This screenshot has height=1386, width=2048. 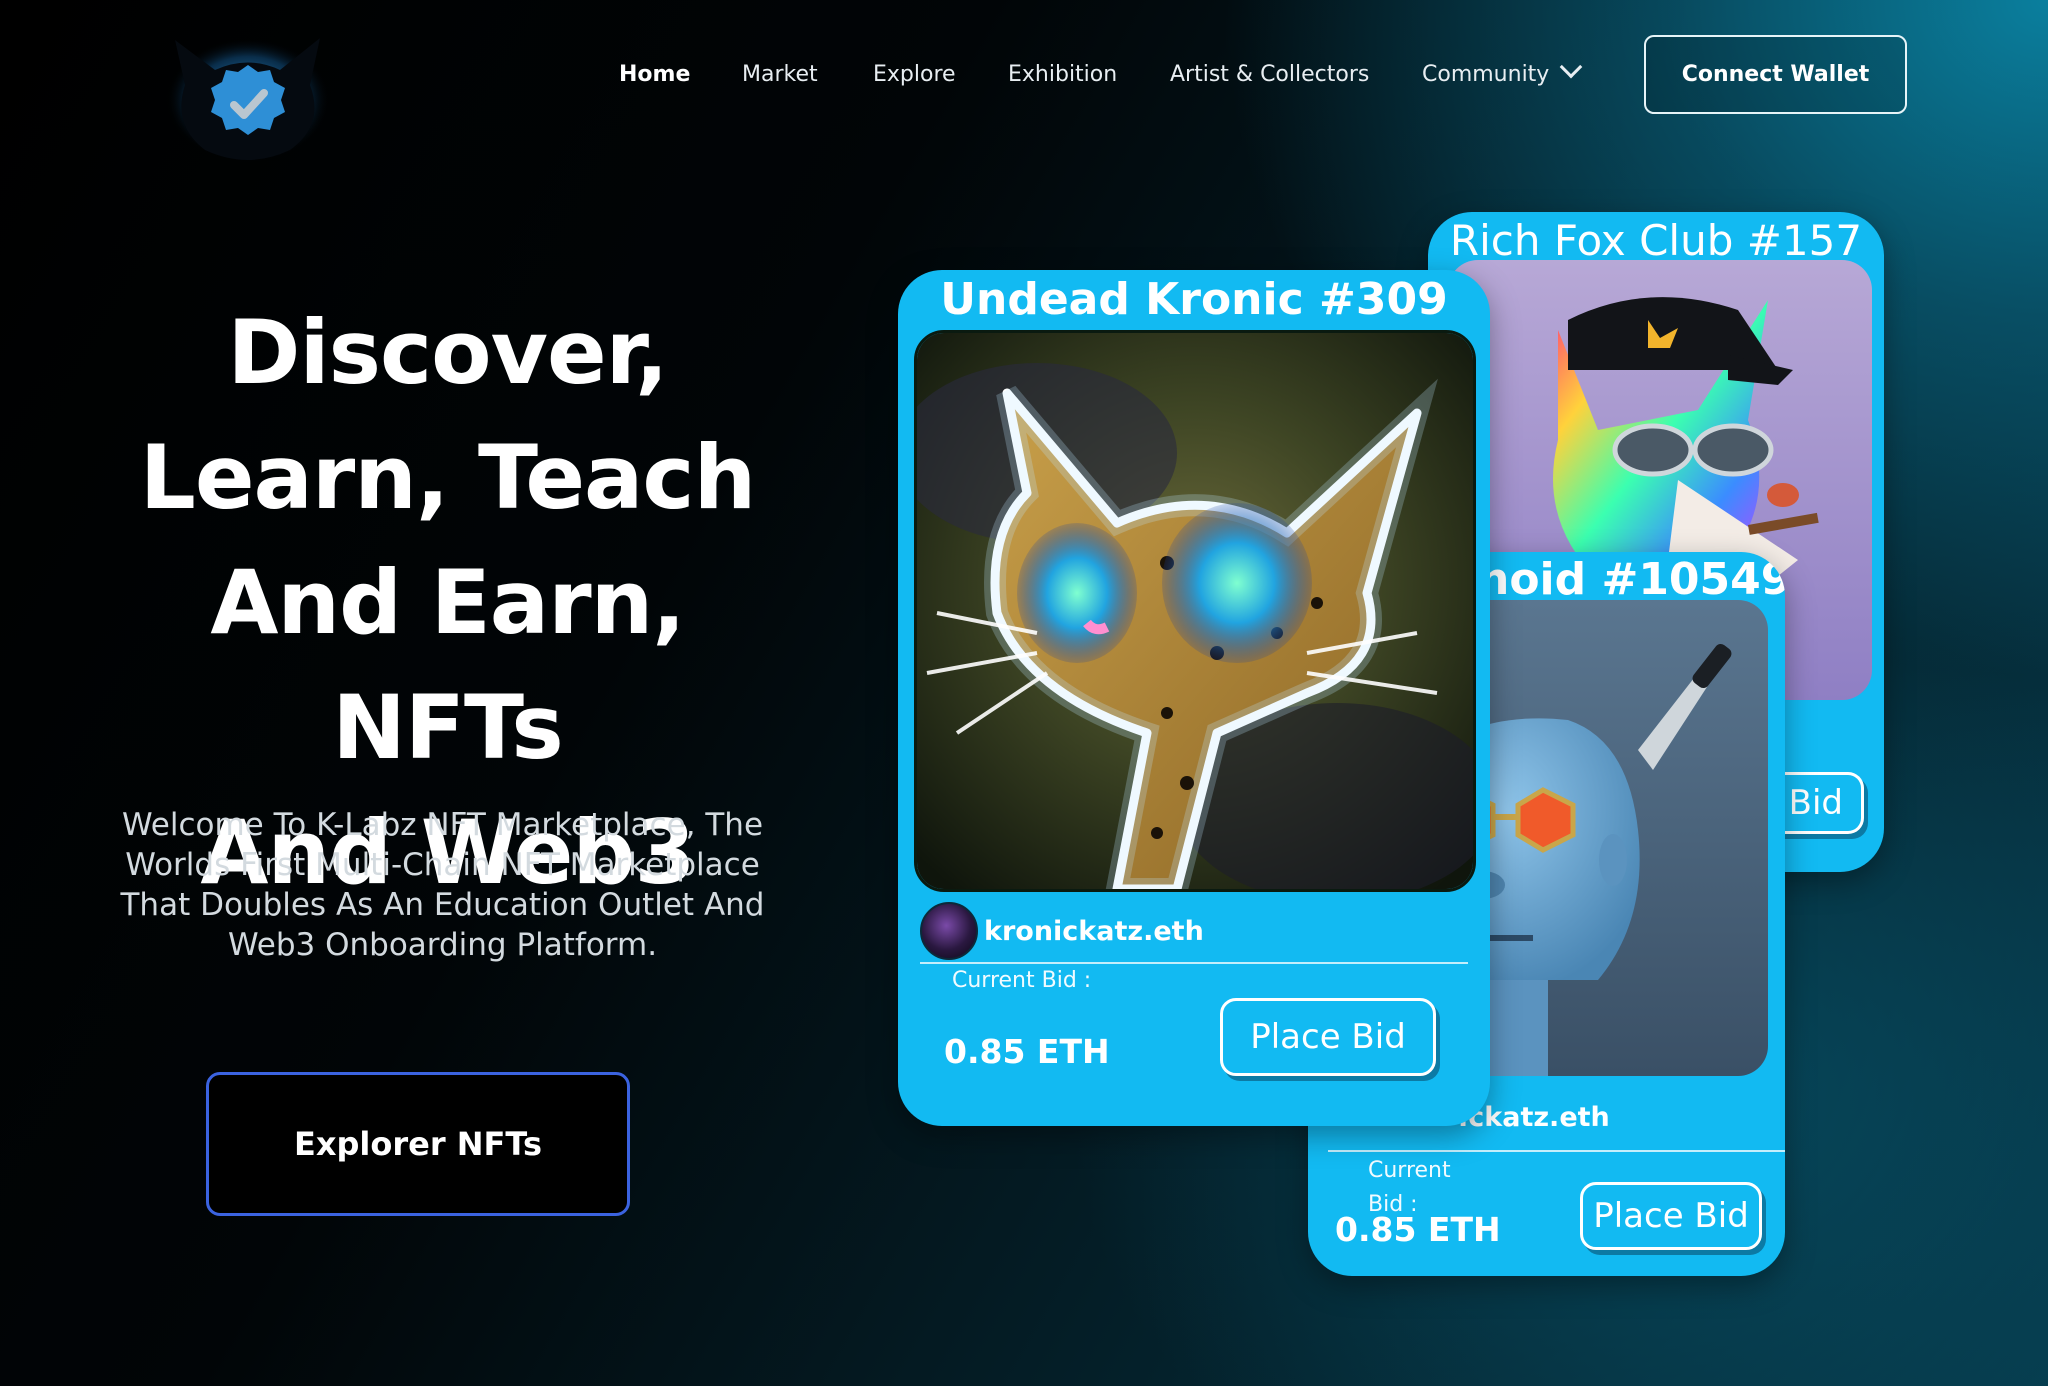 I want to click on nft-card-title: Undead Kronic #309, so click(x=1194, y=299).